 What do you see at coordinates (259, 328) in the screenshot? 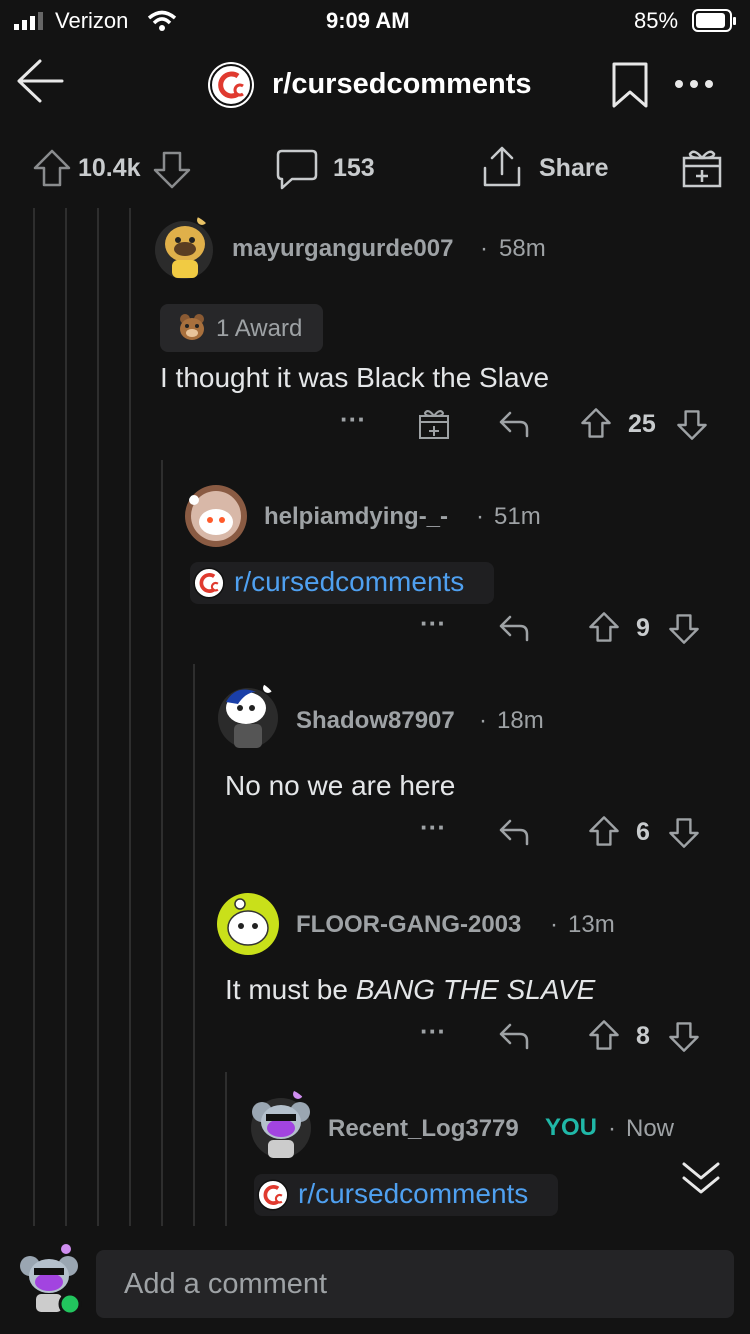
I see `award-label: 1 Award` at bounding box center [259, 328].